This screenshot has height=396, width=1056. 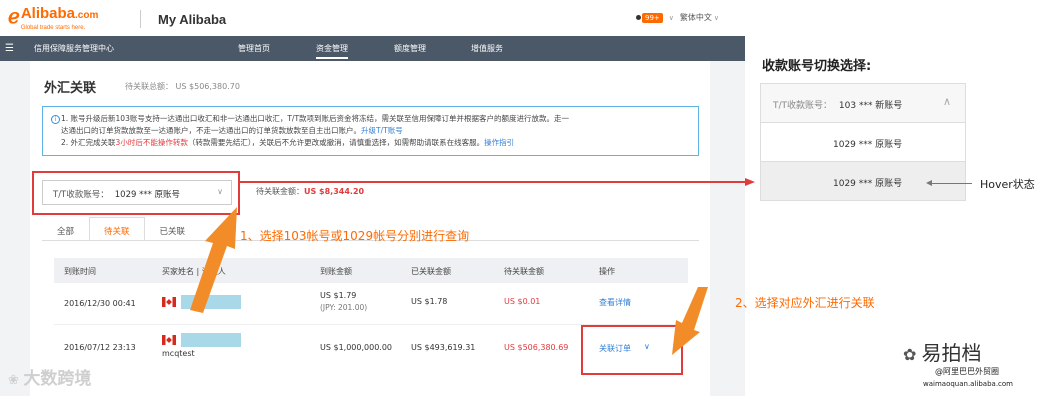 I want to click on logo-suffix: .com, so click(x=87, y=15).